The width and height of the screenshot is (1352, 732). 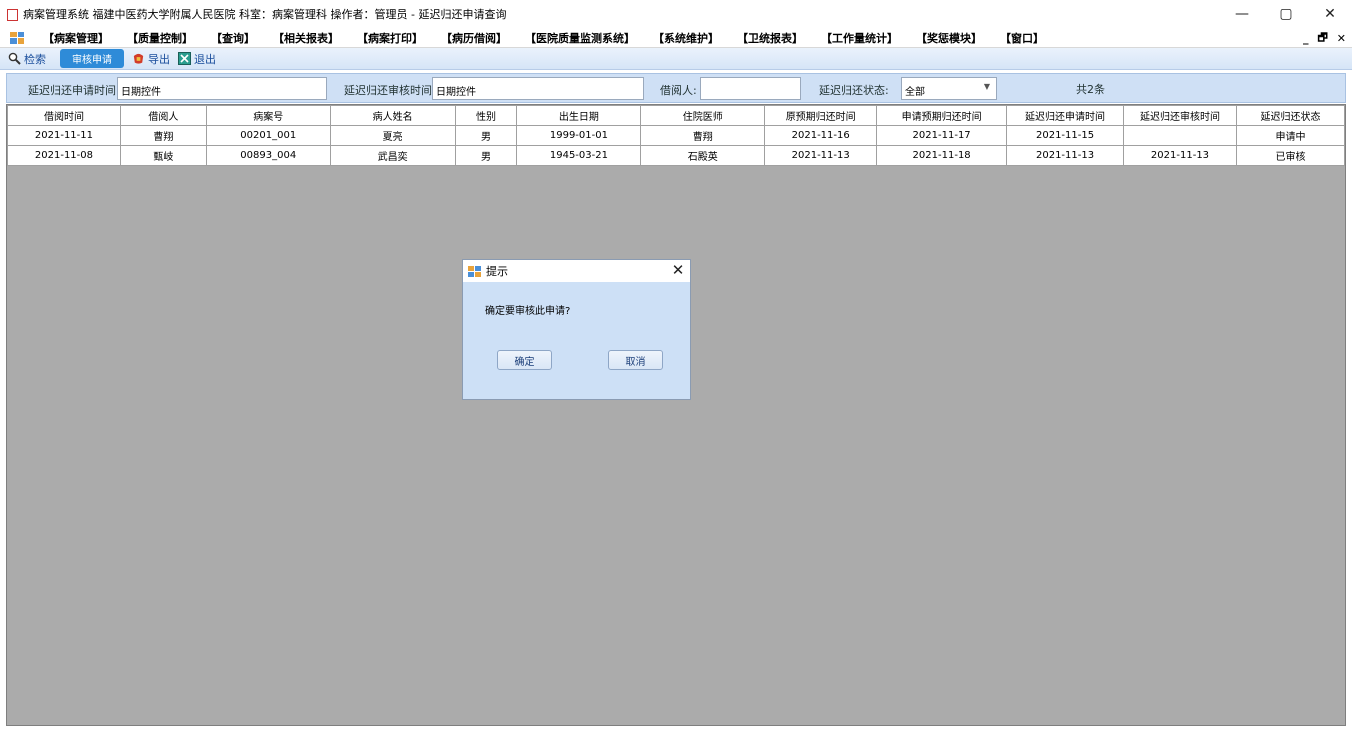 I want to click on status-label: 延迟归还状态:, so click(x=854, y=90).